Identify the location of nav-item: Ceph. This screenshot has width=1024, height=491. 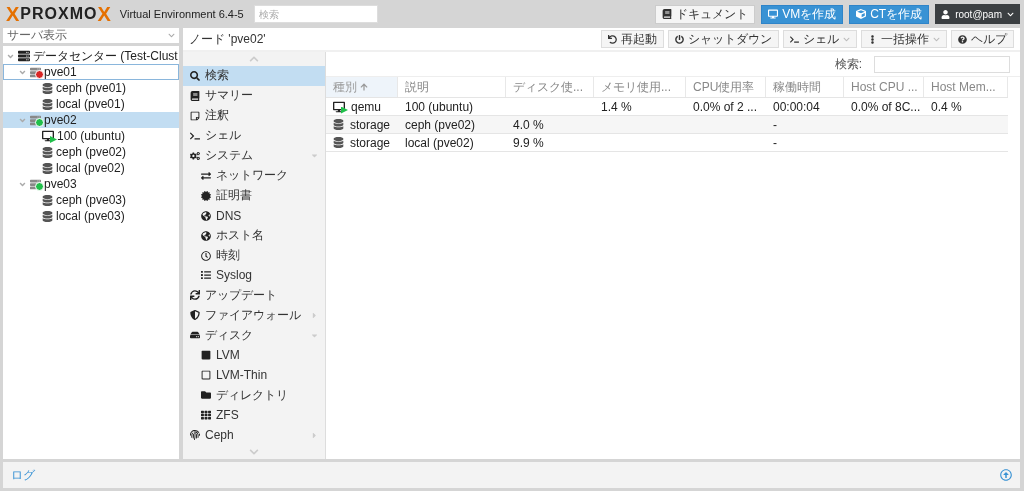
(254, 435).